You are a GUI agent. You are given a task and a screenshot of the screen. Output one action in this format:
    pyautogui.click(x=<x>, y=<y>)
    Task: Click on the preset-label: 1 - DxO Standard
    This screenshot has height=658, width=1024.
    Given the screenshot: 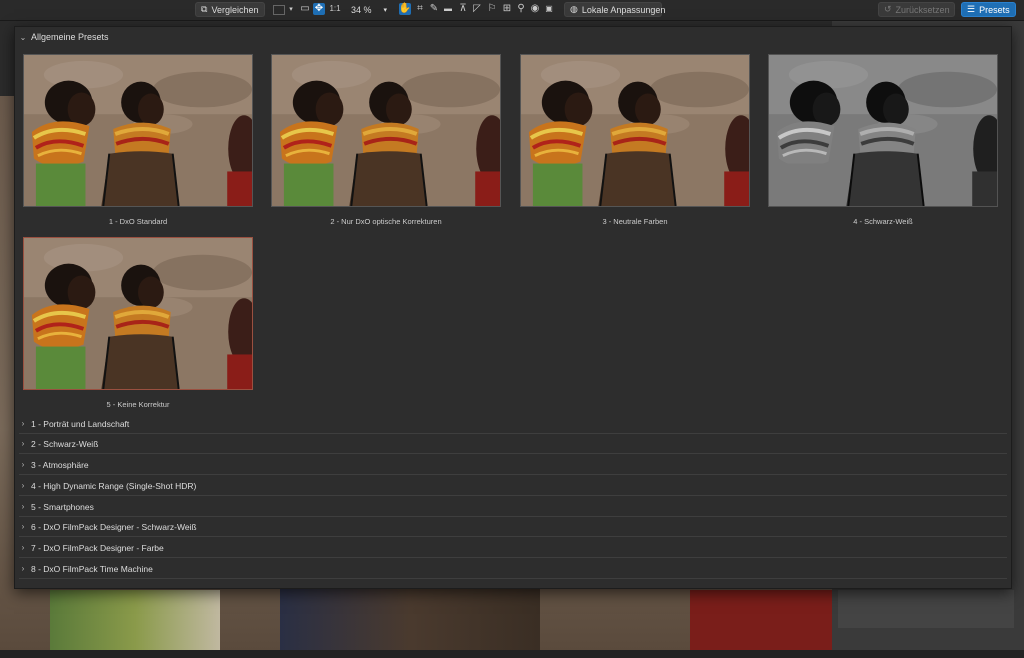 What is the action you would take?
    pyautogui.click(x=138, y=221)
    